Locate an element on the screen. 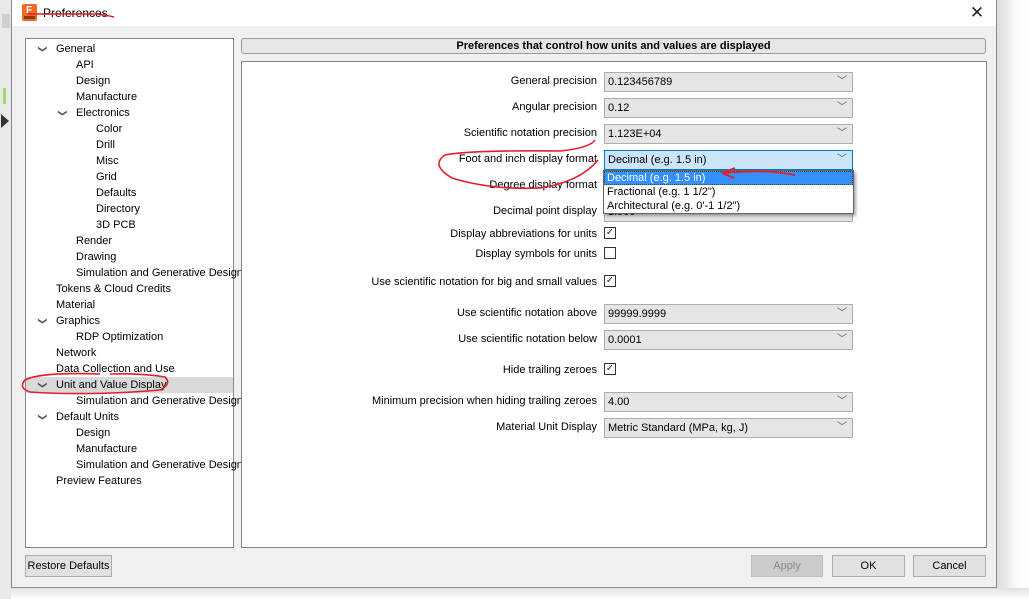 The height and width of the screenshot is (599, 1029). tree-item: ❯ Electronics is located at coordinates (129, 113).